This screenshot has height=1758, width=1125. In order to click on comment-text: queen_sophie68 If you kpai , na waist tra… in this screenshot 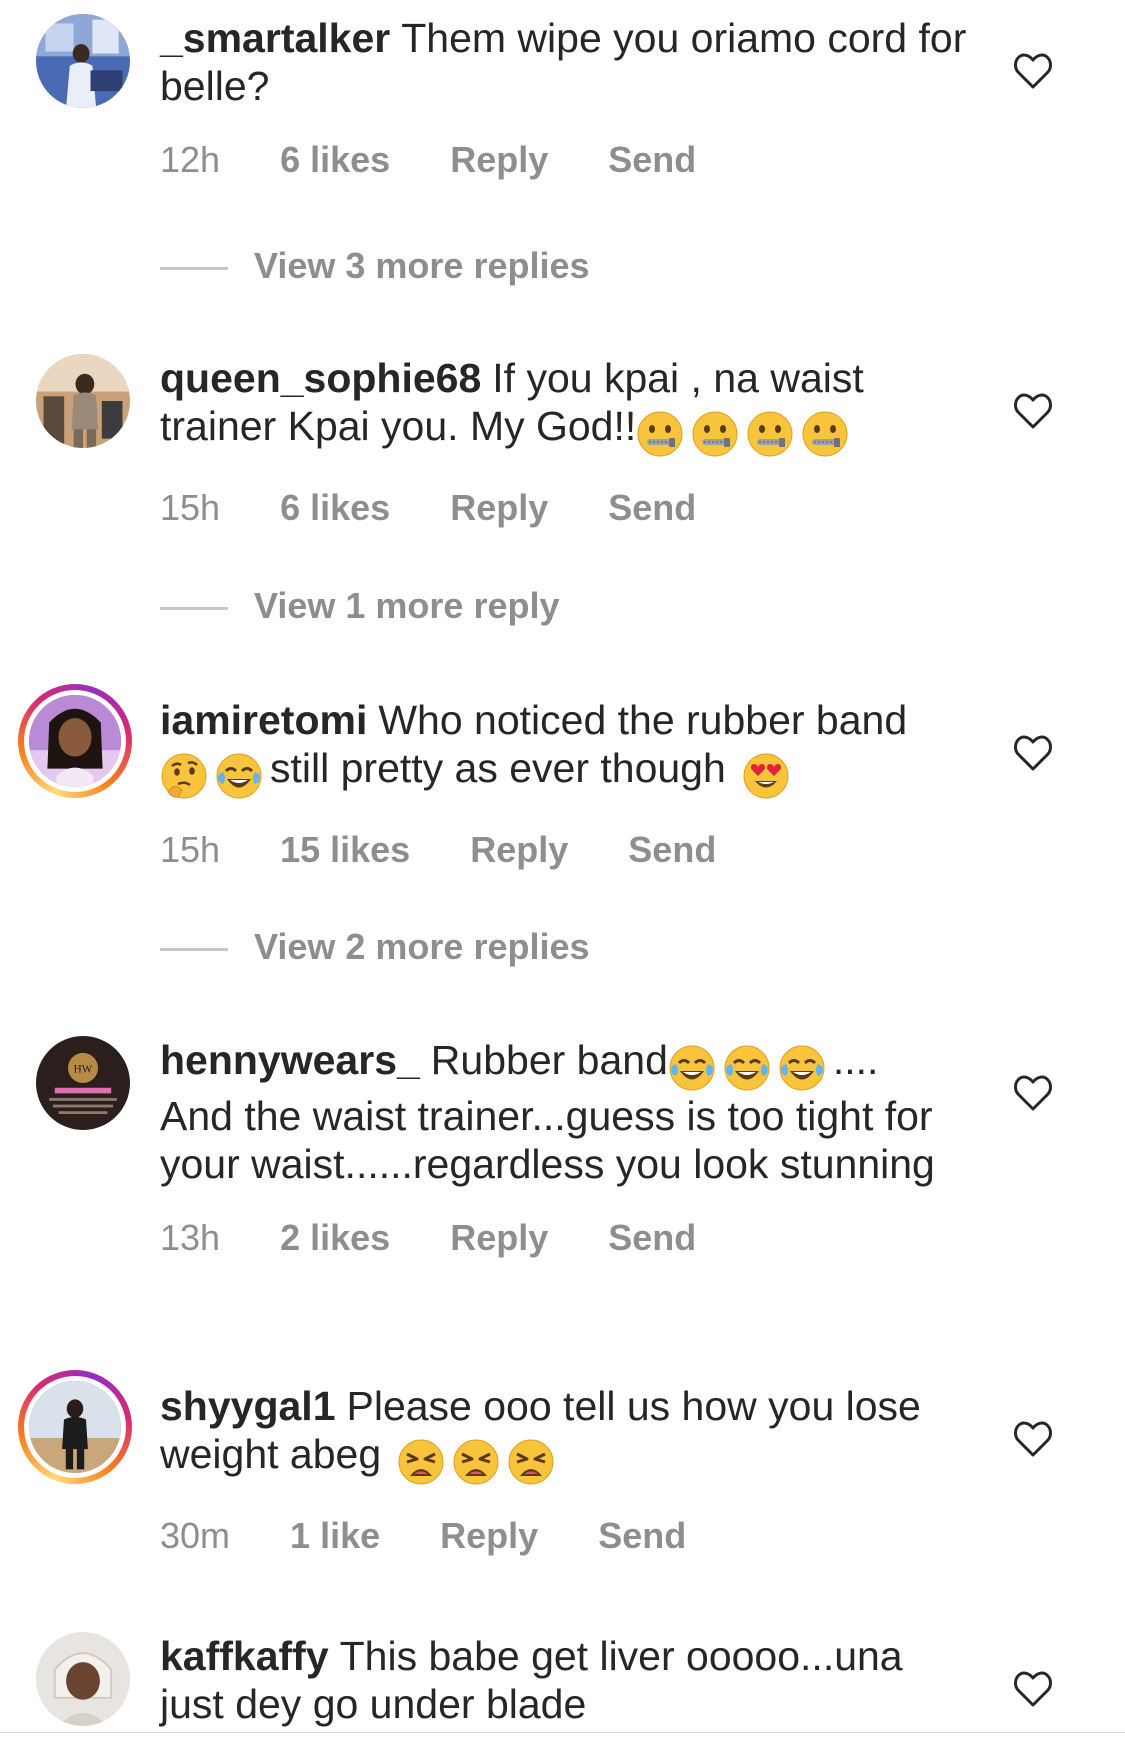, I will do `click(565, 406)`.